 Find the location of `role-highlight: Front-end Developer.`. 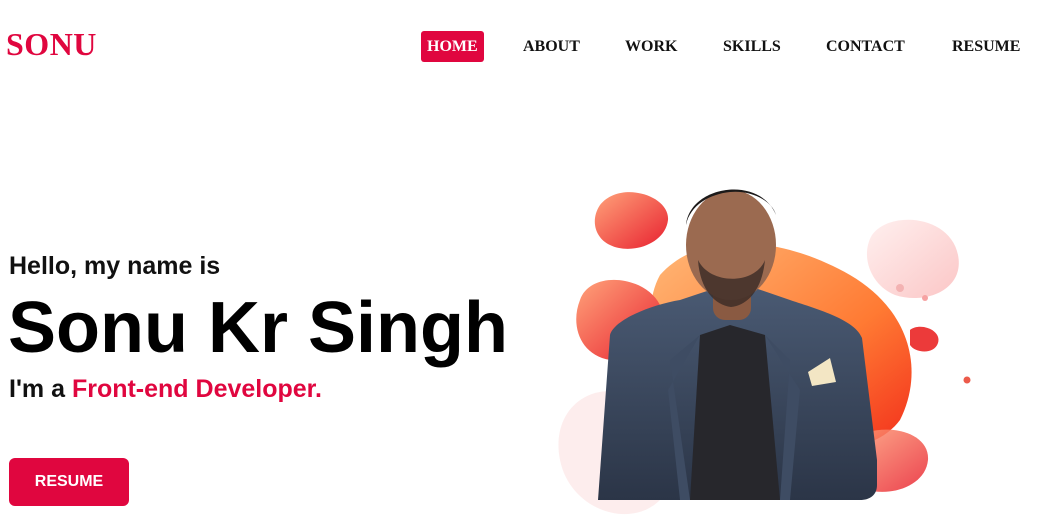

role-highlight: Front-end Developer. is located at coordinates (196, 389).